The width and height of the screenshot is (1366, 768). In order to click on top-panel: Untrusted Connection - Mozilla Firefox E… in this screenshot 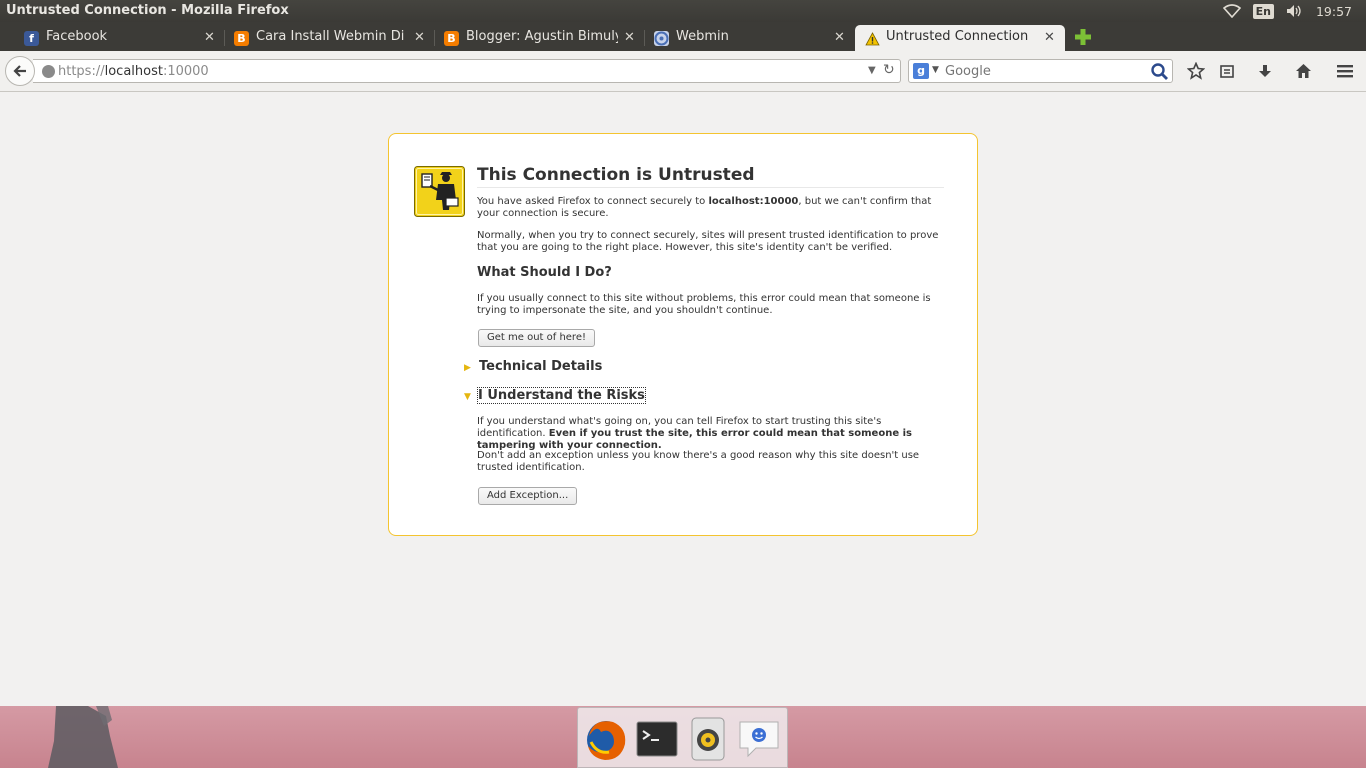, I will do `click(683, 11)`.